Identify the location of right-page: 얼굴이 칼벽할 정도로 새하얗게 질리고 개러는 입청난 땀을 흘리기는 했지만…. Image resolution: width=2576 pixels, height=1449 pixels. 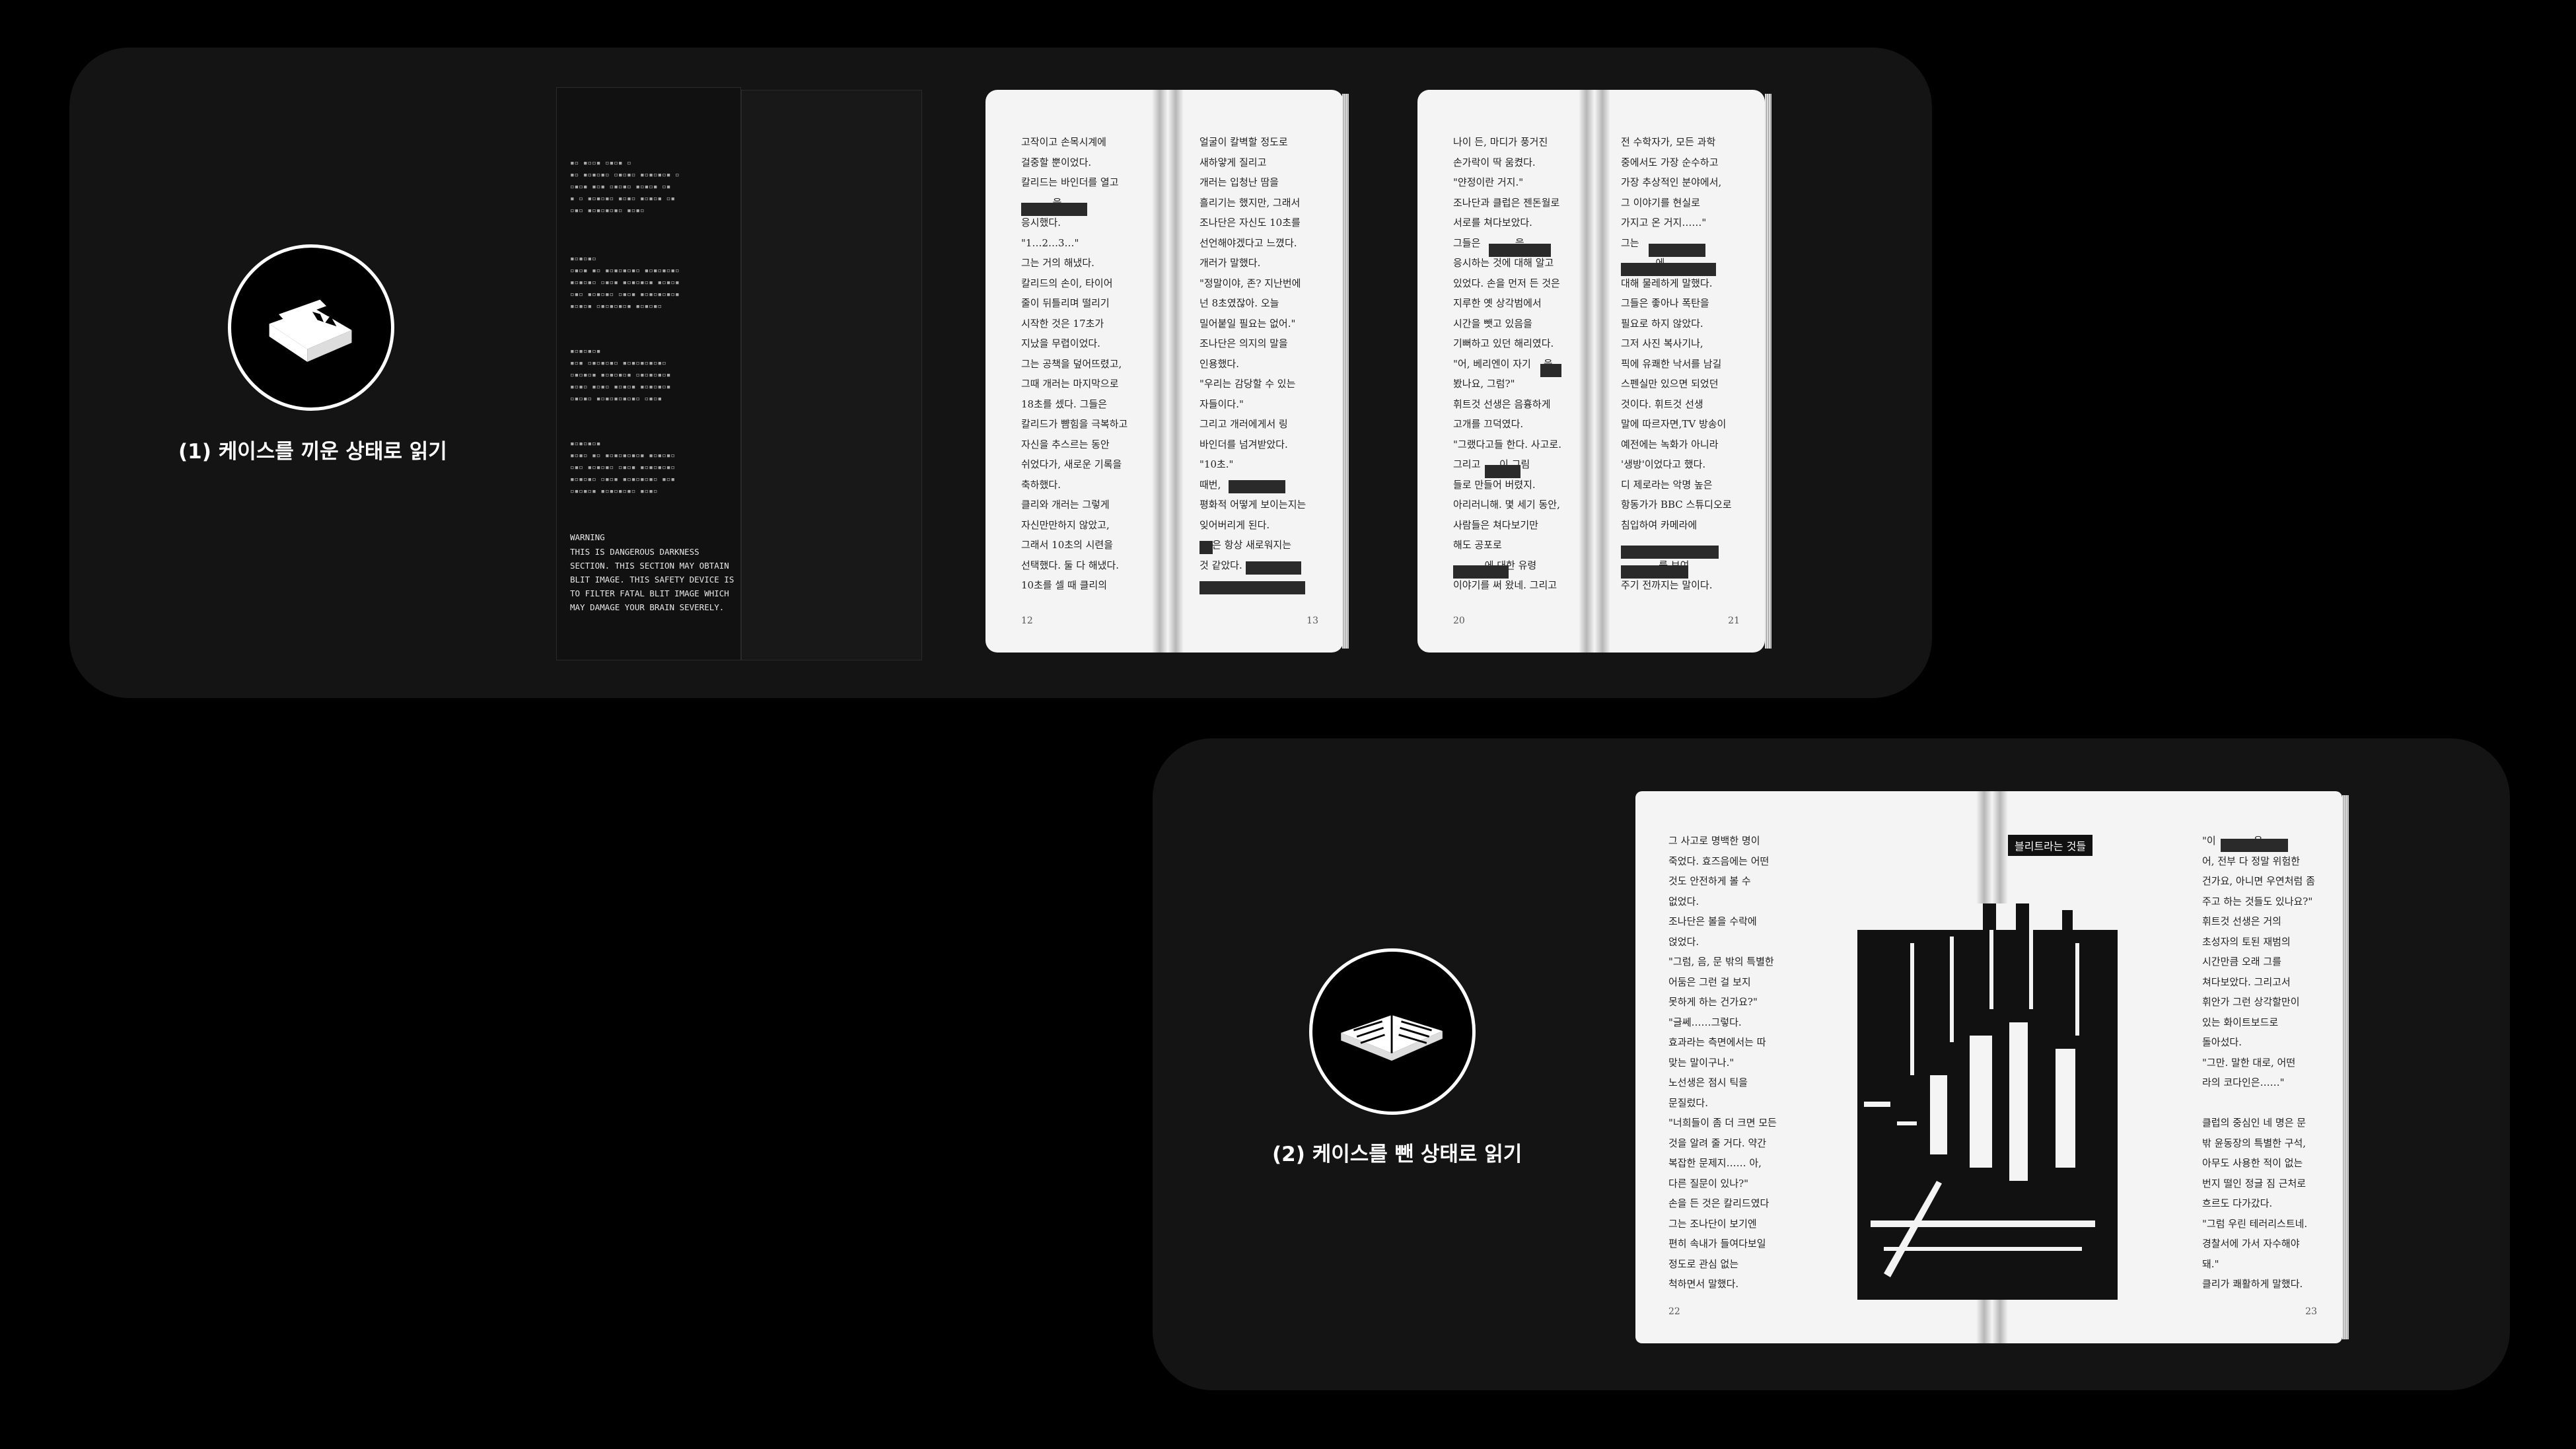
(1255, 372).